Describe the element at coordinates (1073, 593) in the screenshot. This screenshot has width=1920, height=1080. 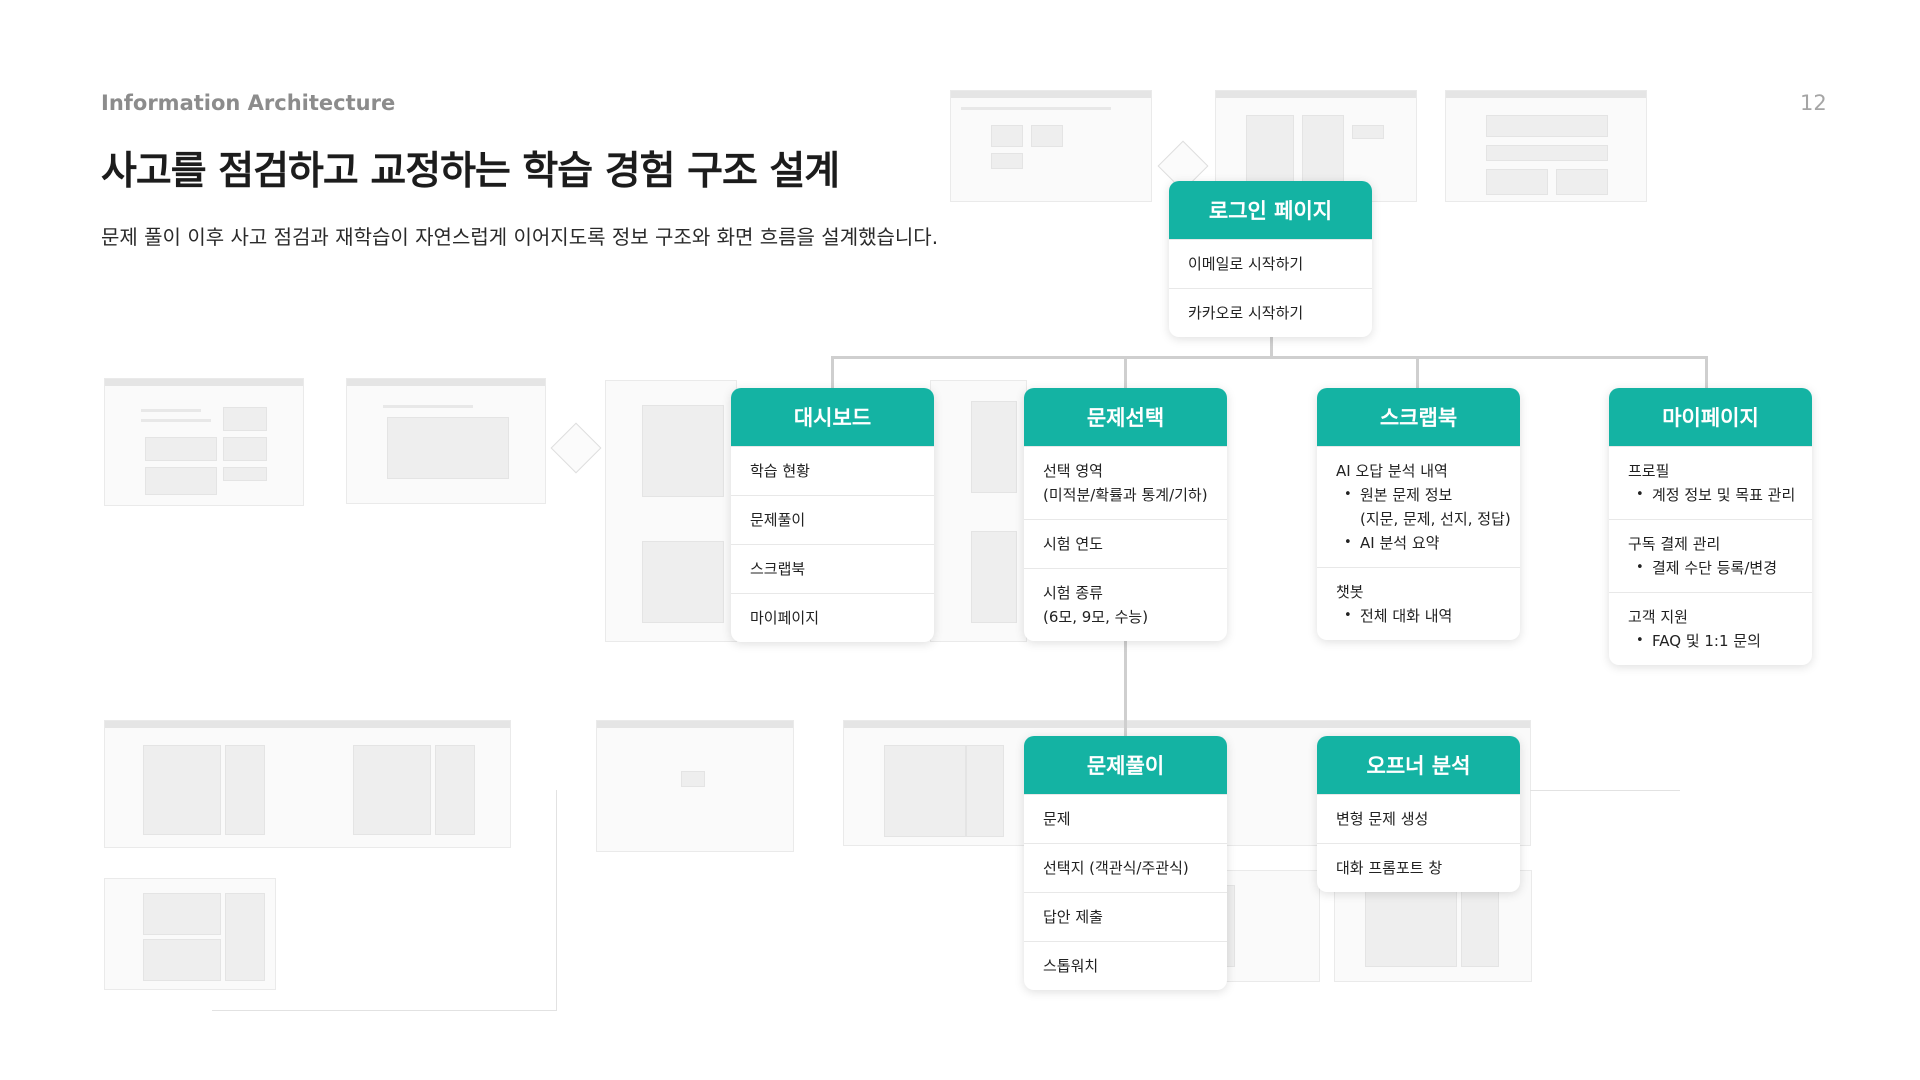
I see `item-label: 시험 종류` at that location.